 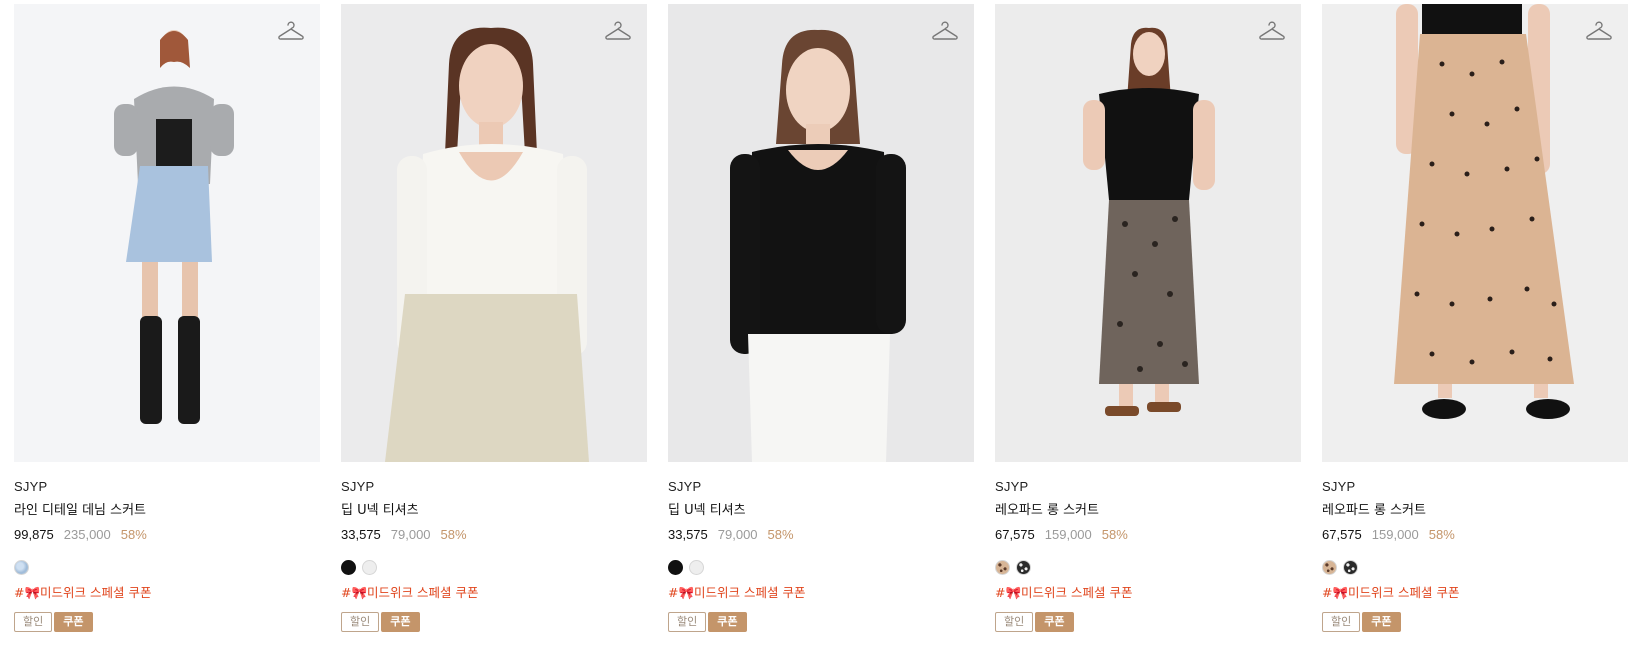 I want to click on product-photo-white-tee, so click(x=494, y=233).